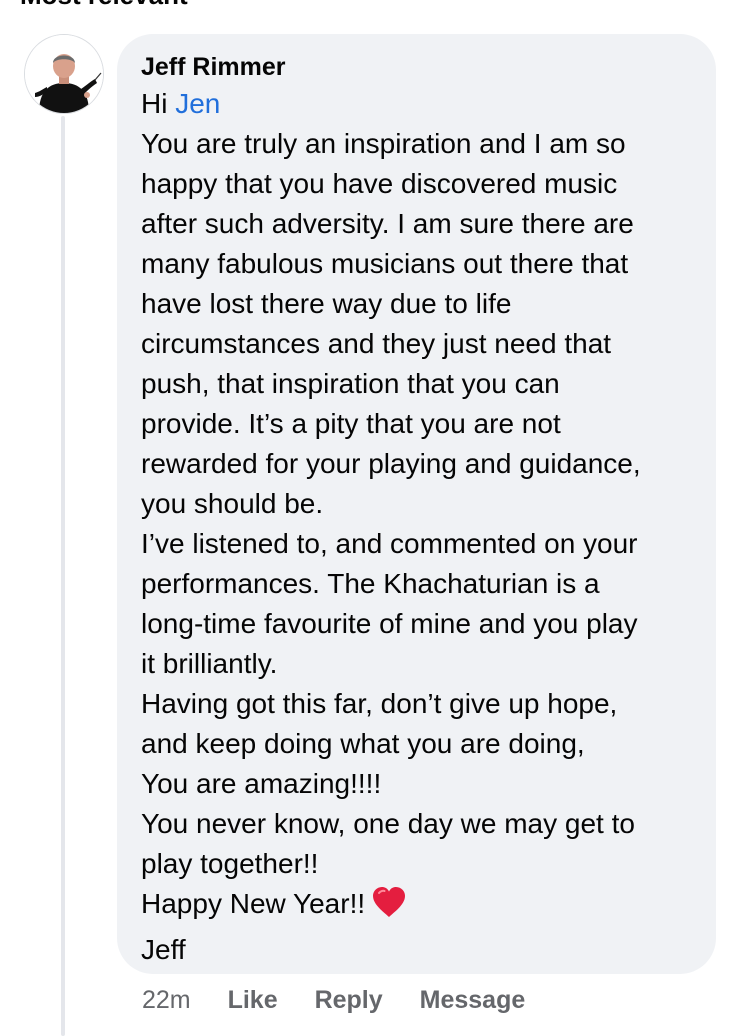  I want to click on comment-line: play together!!, so click(230, 863).